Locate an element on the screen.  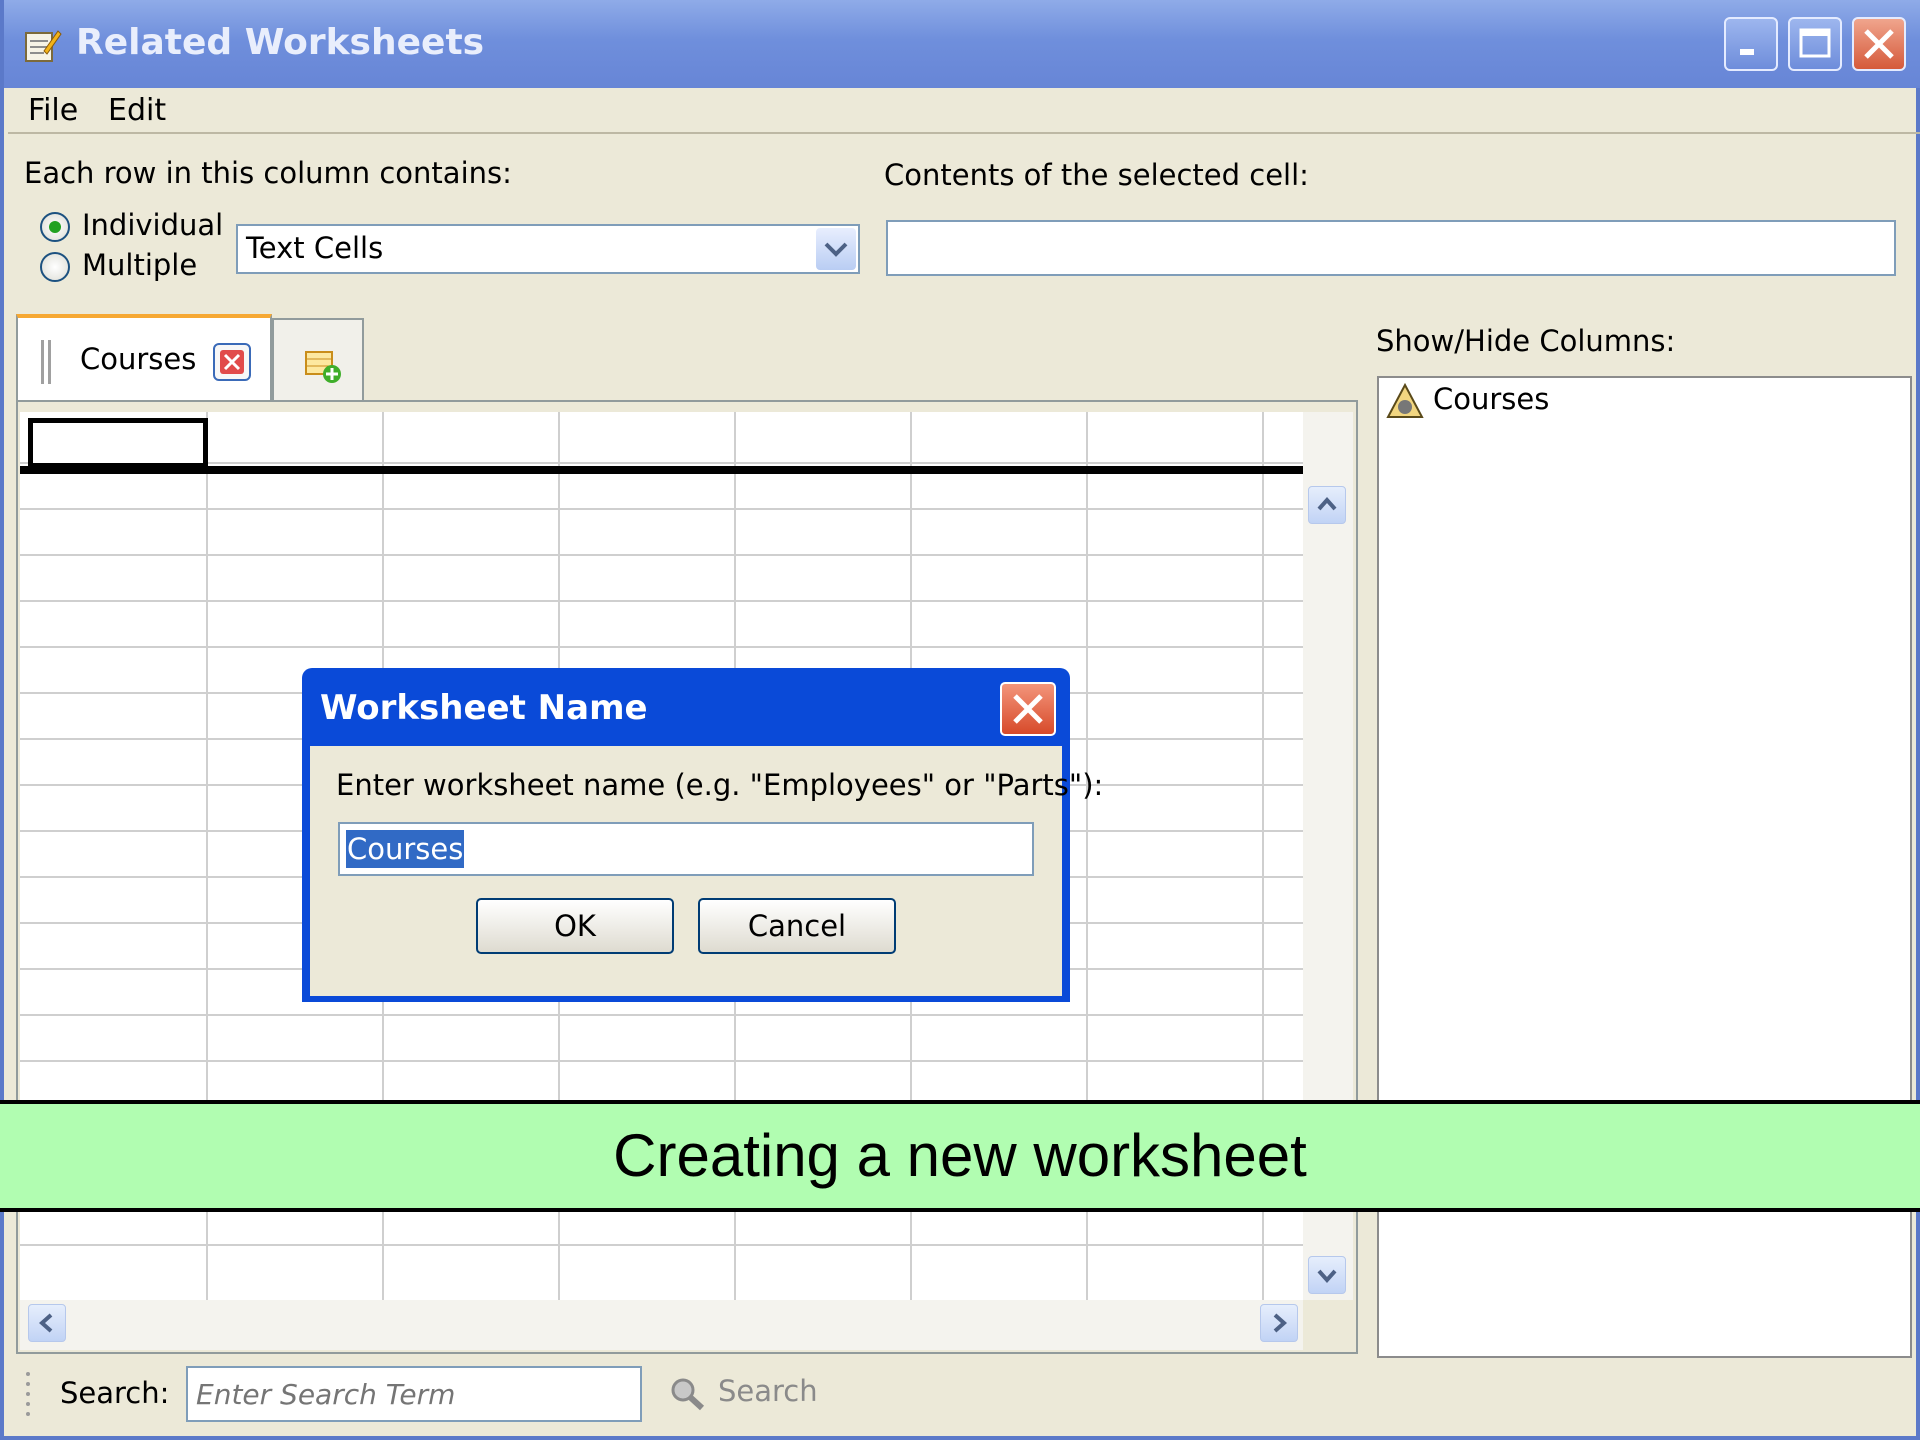
tab-courses: Courses is located at coordinates (144, 359).